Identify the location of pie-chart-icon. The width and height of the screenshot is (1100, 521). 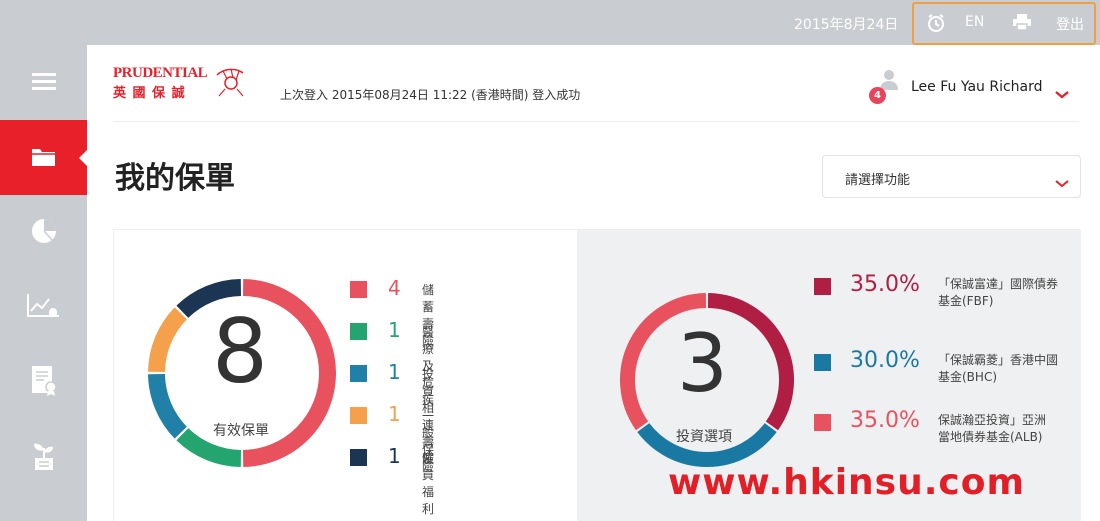
(44, 233).